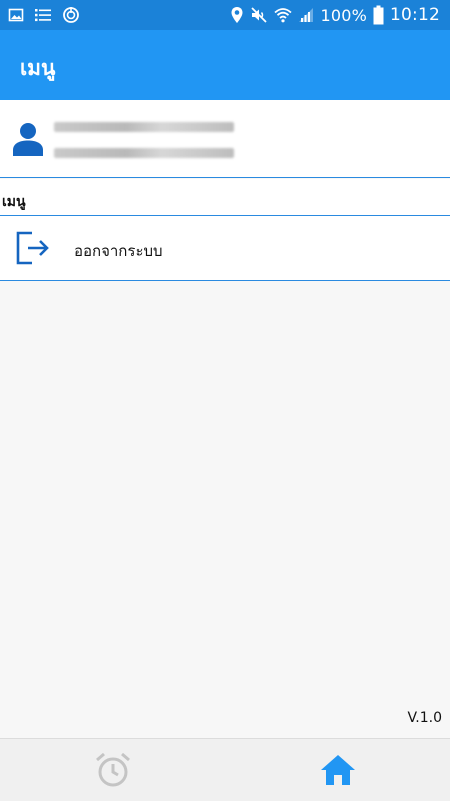 Image resolution: width=450 pixels, height=801 pixels. What do you see at coordinates (237, 15) in the screenshot?
I see `location-pin-icon` at bounding box center [237, 15].